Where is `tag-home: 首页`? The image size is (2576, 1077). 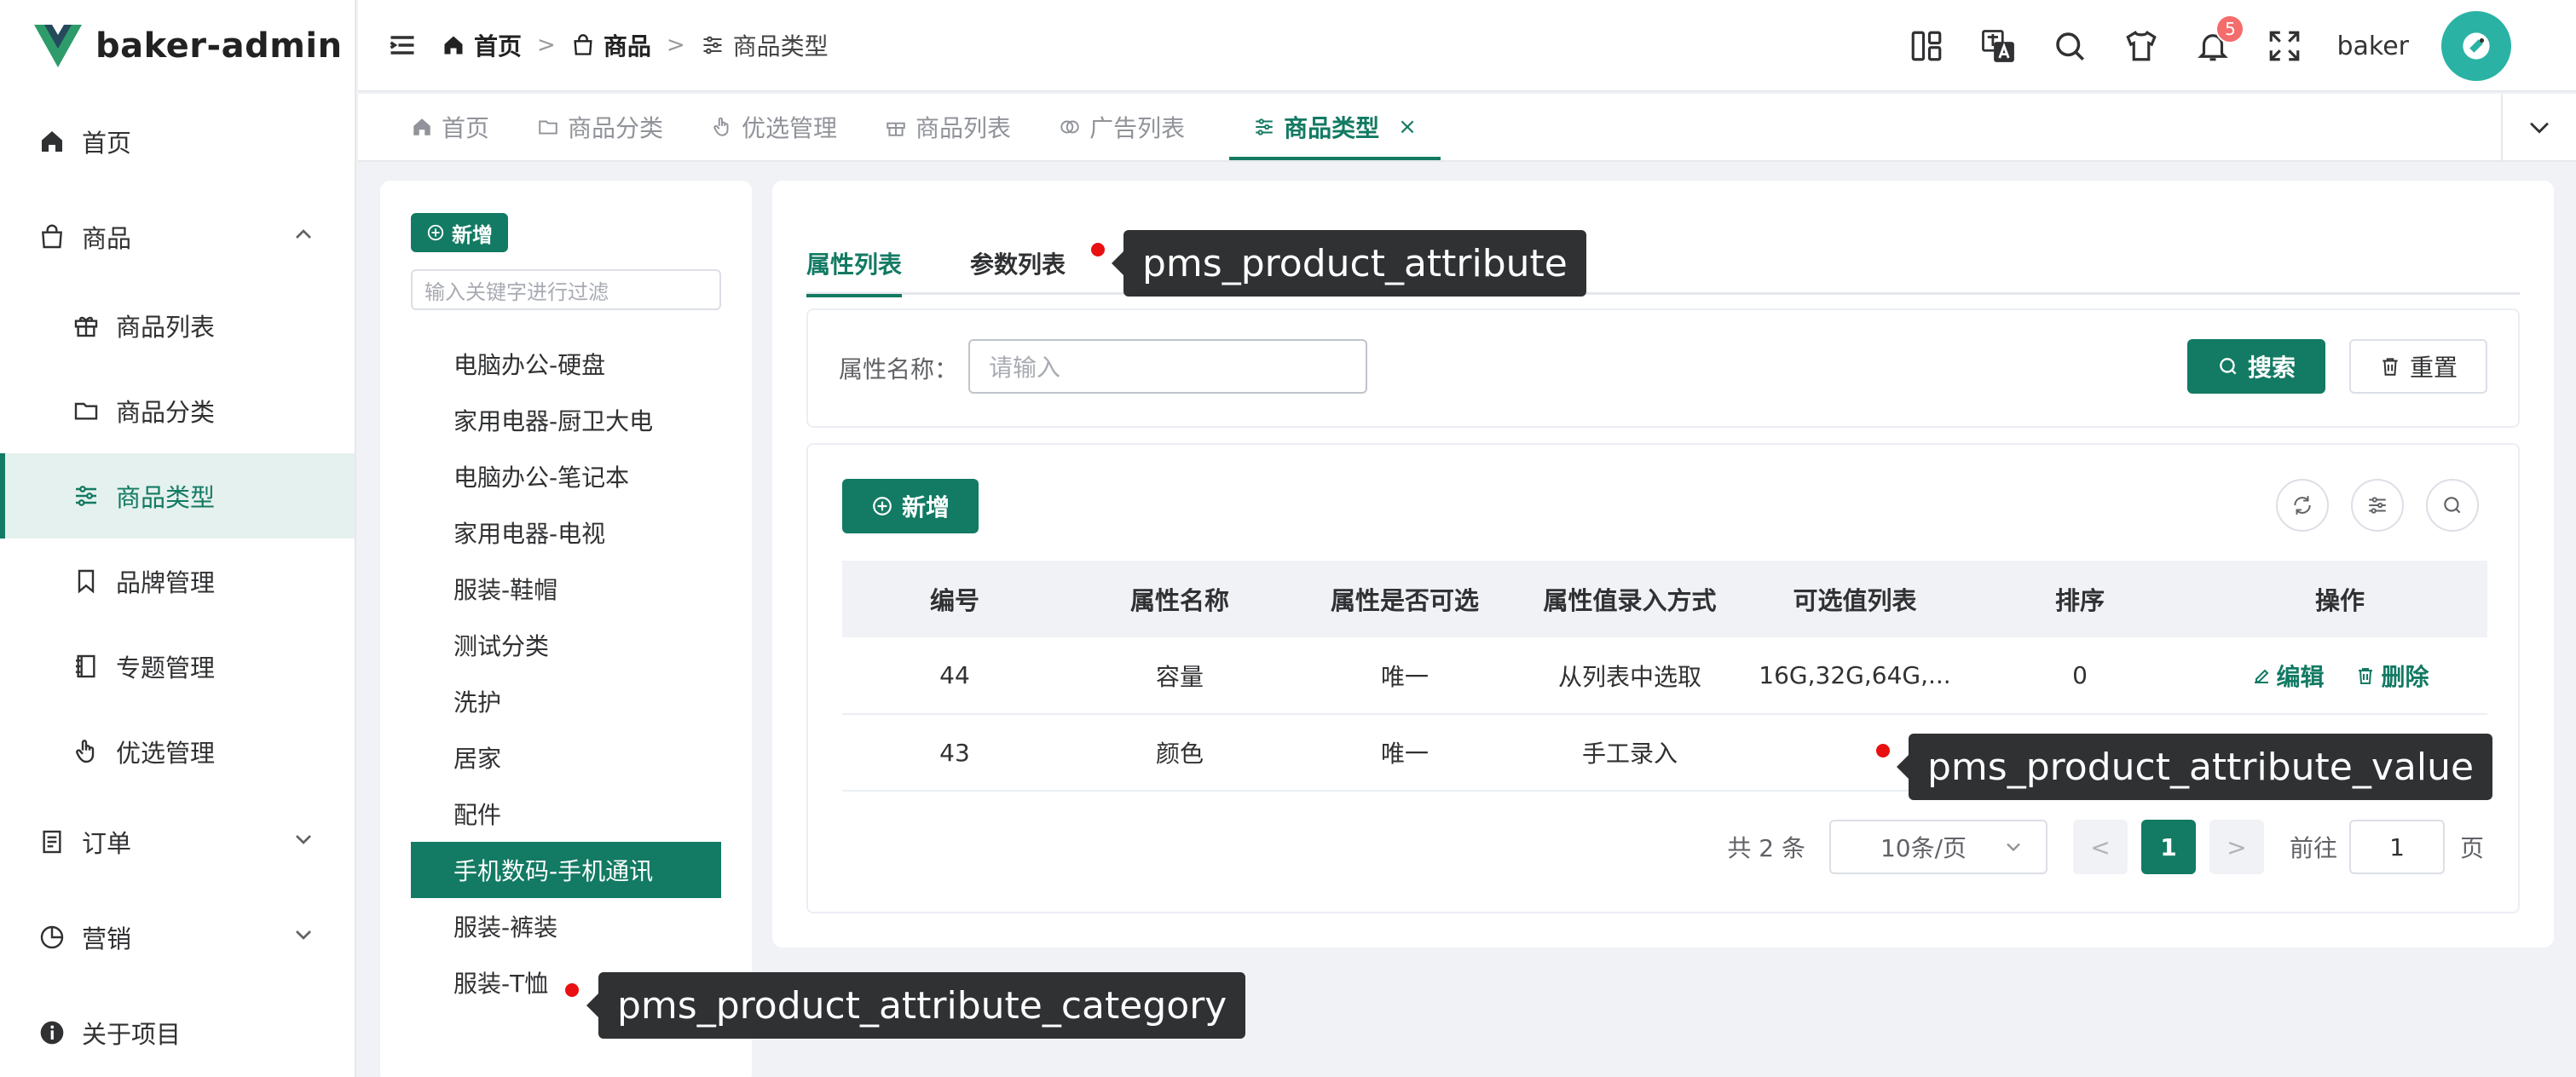 tag-home: 首页 is located at coordinates (435, 127).